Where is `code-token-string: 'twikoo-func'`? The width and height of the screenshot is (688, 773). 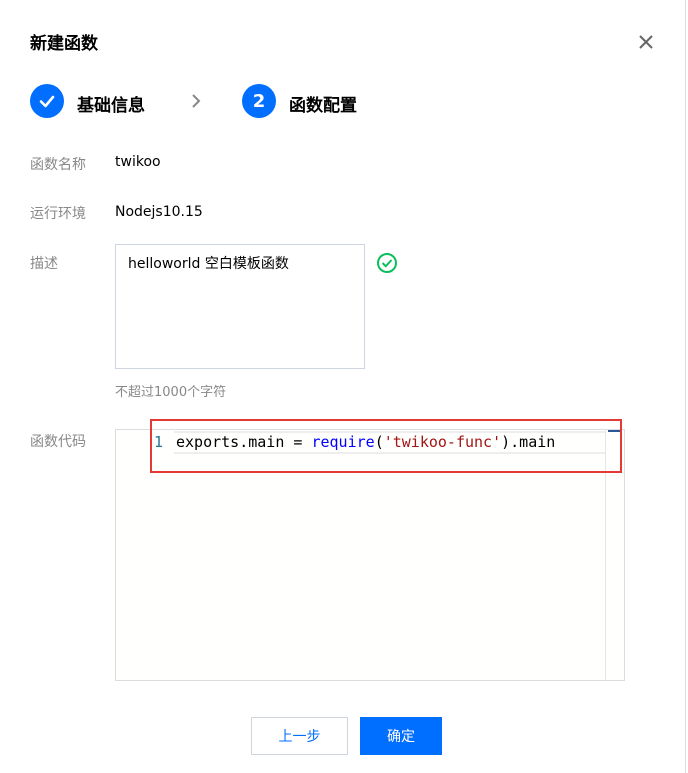 code-token-string: 'twikoo-func' is located at coordinates (442, 442).